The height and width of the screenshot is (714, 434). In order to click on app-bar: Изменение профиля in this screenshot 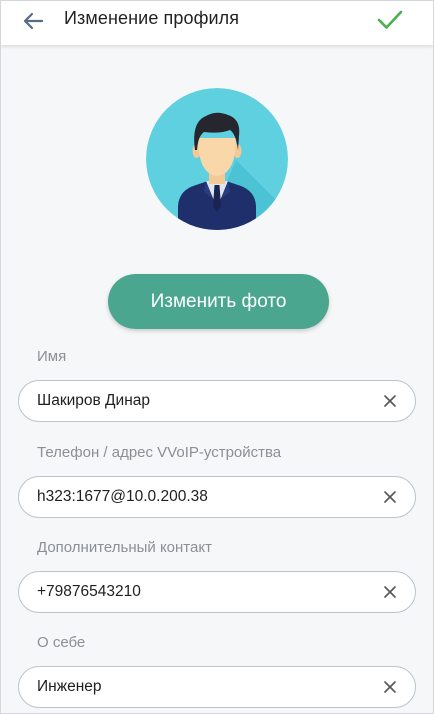, I will do `click(217, 23)`.